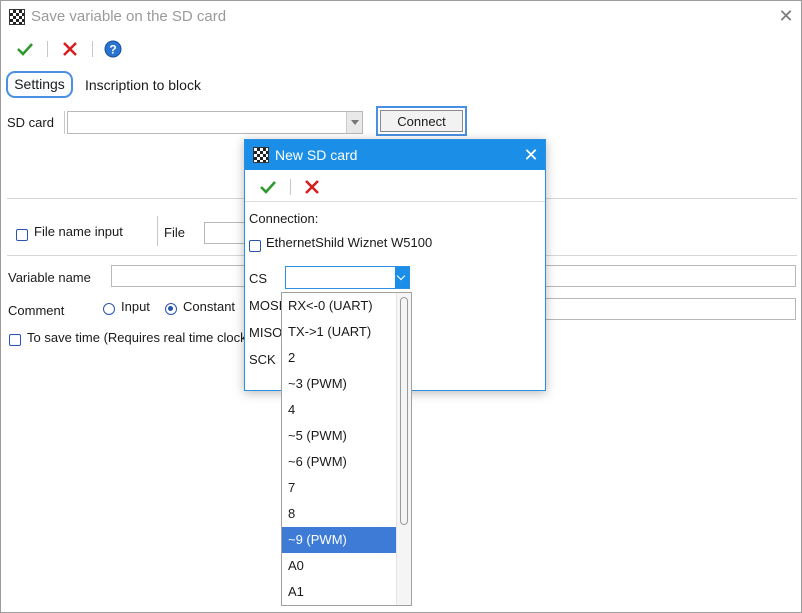 The width and height of the screenshot is (802, 613). I want to click on tab-settings: Settings, so click(39, 84).